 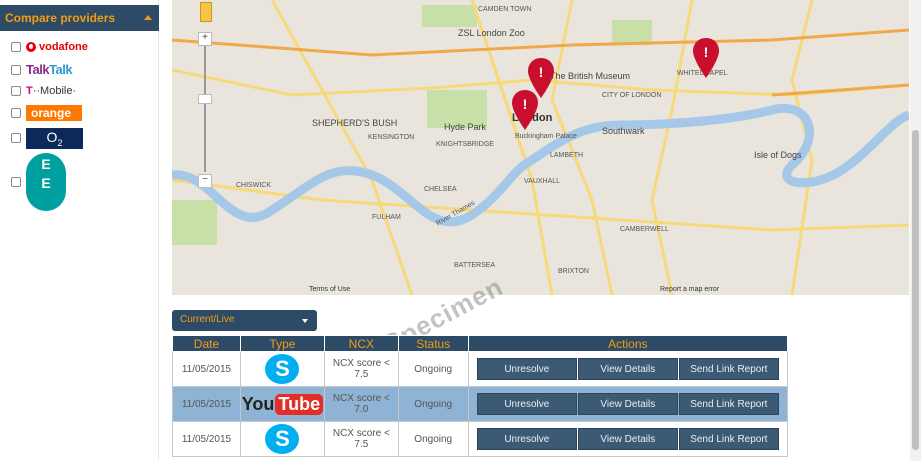 What do you see at coordinates (355, 123) in the screenshot?
I see `map-label-shepherds-bush: SHEPHERD'S BUSH` at bounding box center [355, 123].